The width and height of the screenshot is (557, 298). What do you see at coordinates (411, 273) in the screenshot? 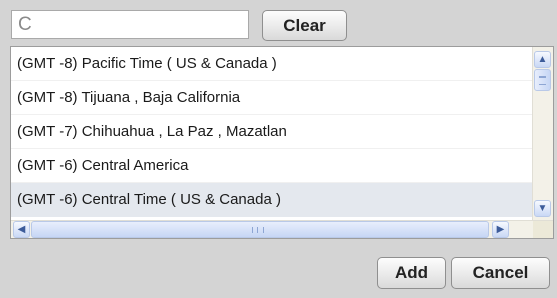
I see `add-button: Add` at bounding box center [411, 273].